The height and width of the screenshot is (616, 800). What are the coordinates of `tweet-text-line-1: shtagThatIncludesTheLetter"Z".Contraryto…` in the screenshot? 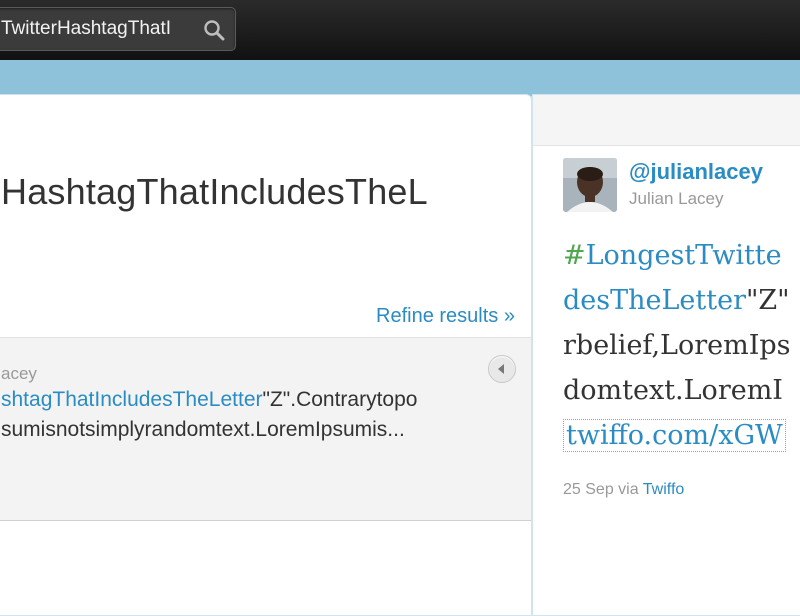 It's located at (209, 400).